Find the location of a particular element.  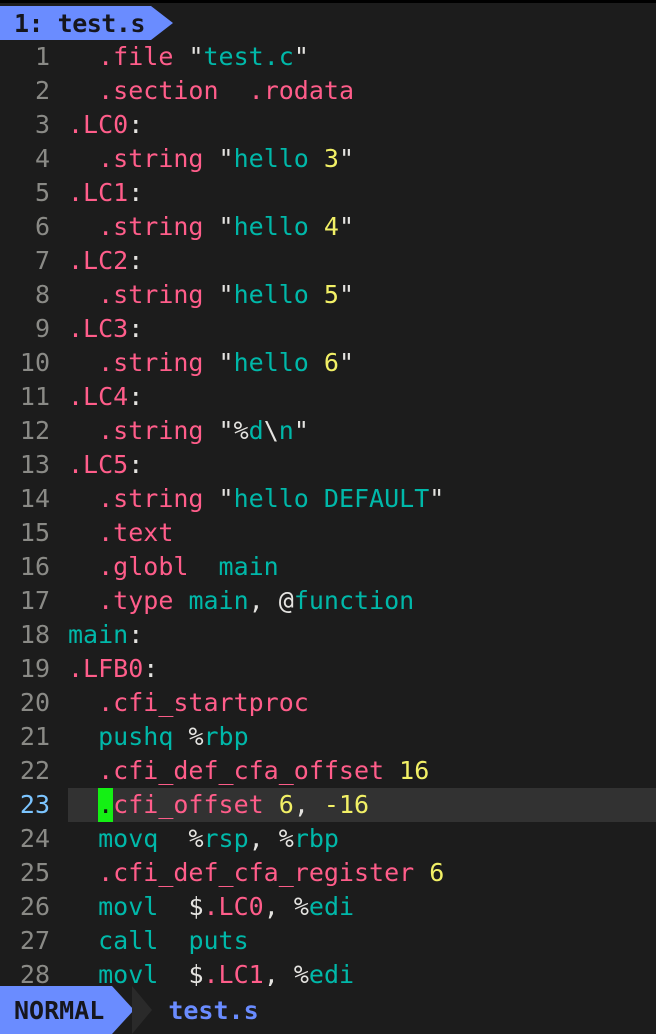

line-text: .type main, @function is located at coordinates (362, 601).